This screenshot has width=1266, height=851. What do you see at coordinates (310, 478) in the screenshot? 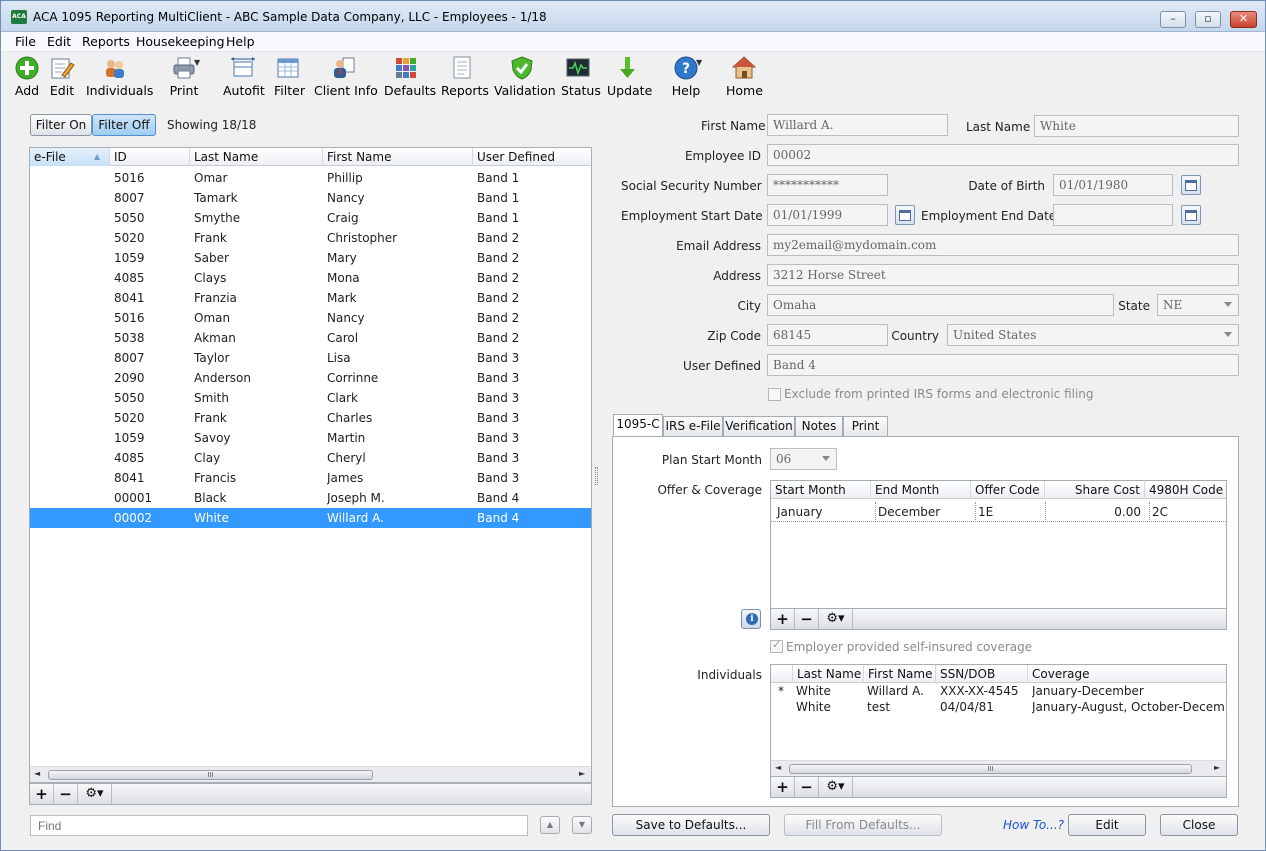
I see `table-row: 8041 Francis James Band 3` at bounding box center [310, 478].